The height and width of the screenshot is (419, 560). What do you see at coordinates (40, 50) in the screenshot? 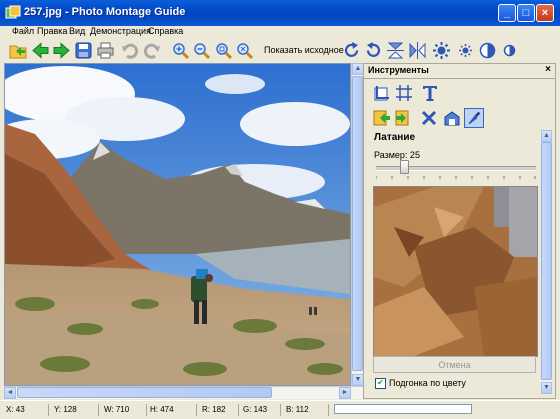
I see `back-arrow-icon` at bounding box center [40, 50].